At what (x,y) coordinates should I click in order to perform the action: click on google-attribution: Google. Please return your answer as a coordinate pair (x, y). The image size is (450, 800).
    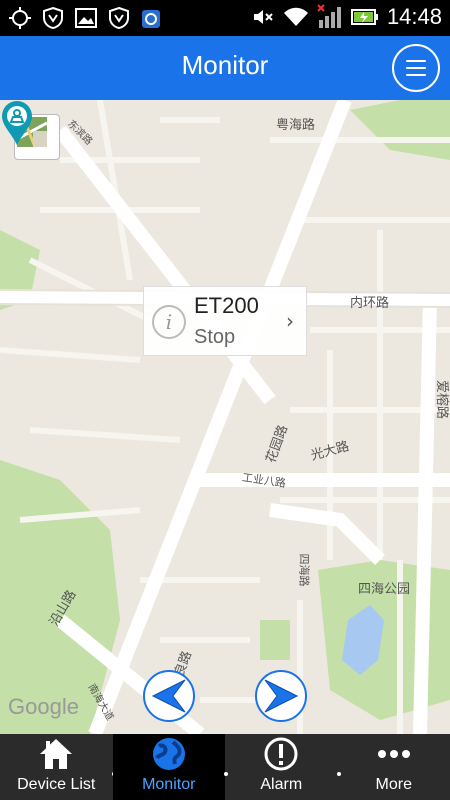
    Looking at the image, I should click on (43, 706).